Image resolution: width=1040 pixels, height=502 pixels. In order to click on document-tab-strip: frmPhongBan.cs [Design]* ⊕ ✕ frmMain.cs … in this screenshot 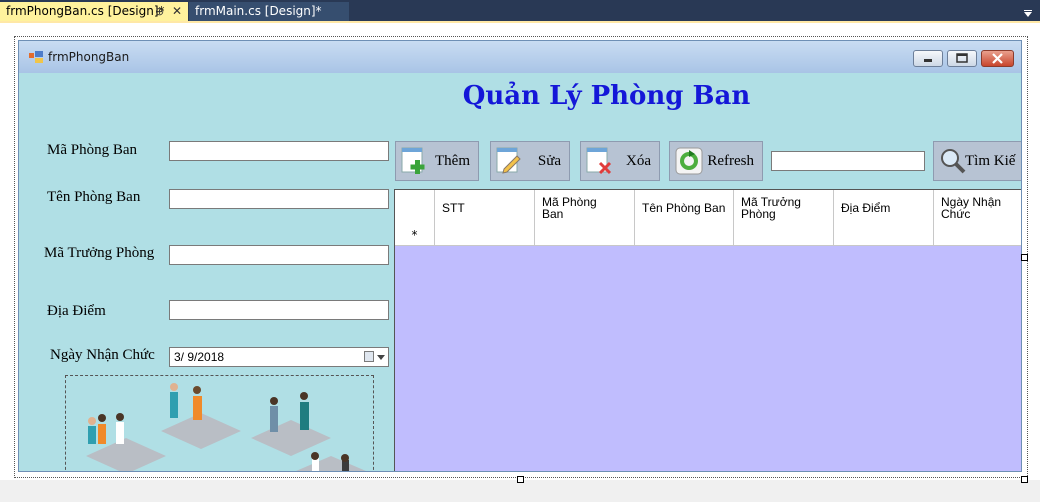, I will do `click(520, 11)`.